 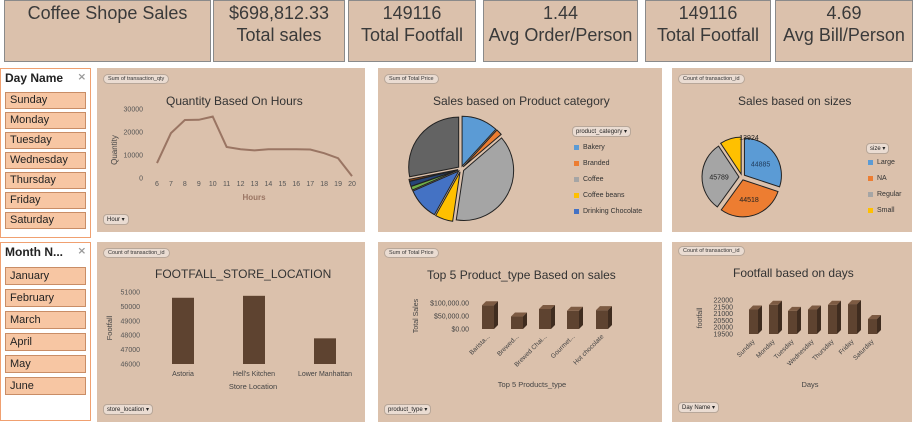 What do you see at coordinates (460, 330) in the screenshot?
I see `y-tick-label: $0.00` at bounding box center [460, 330].